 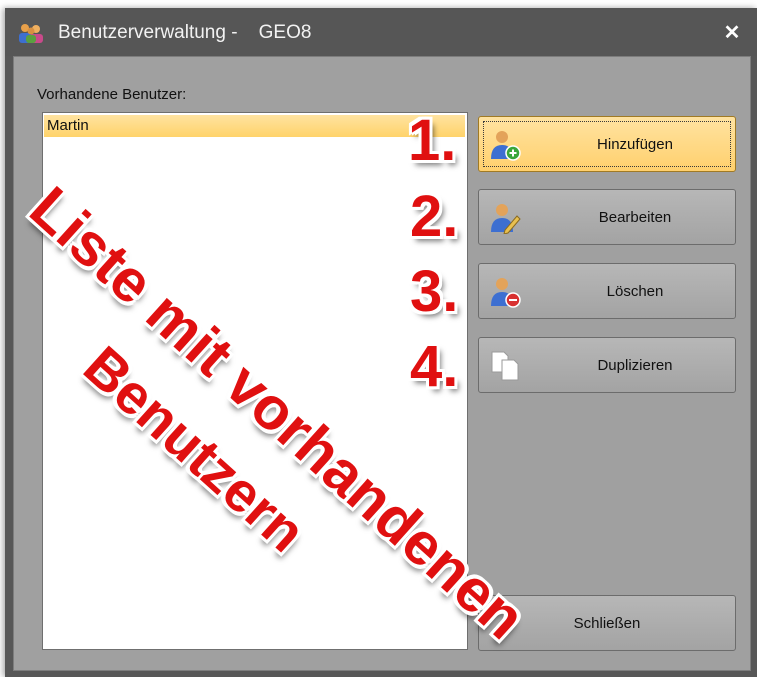 I want to click on close-icon: ✕, so click(x=732, y=33).